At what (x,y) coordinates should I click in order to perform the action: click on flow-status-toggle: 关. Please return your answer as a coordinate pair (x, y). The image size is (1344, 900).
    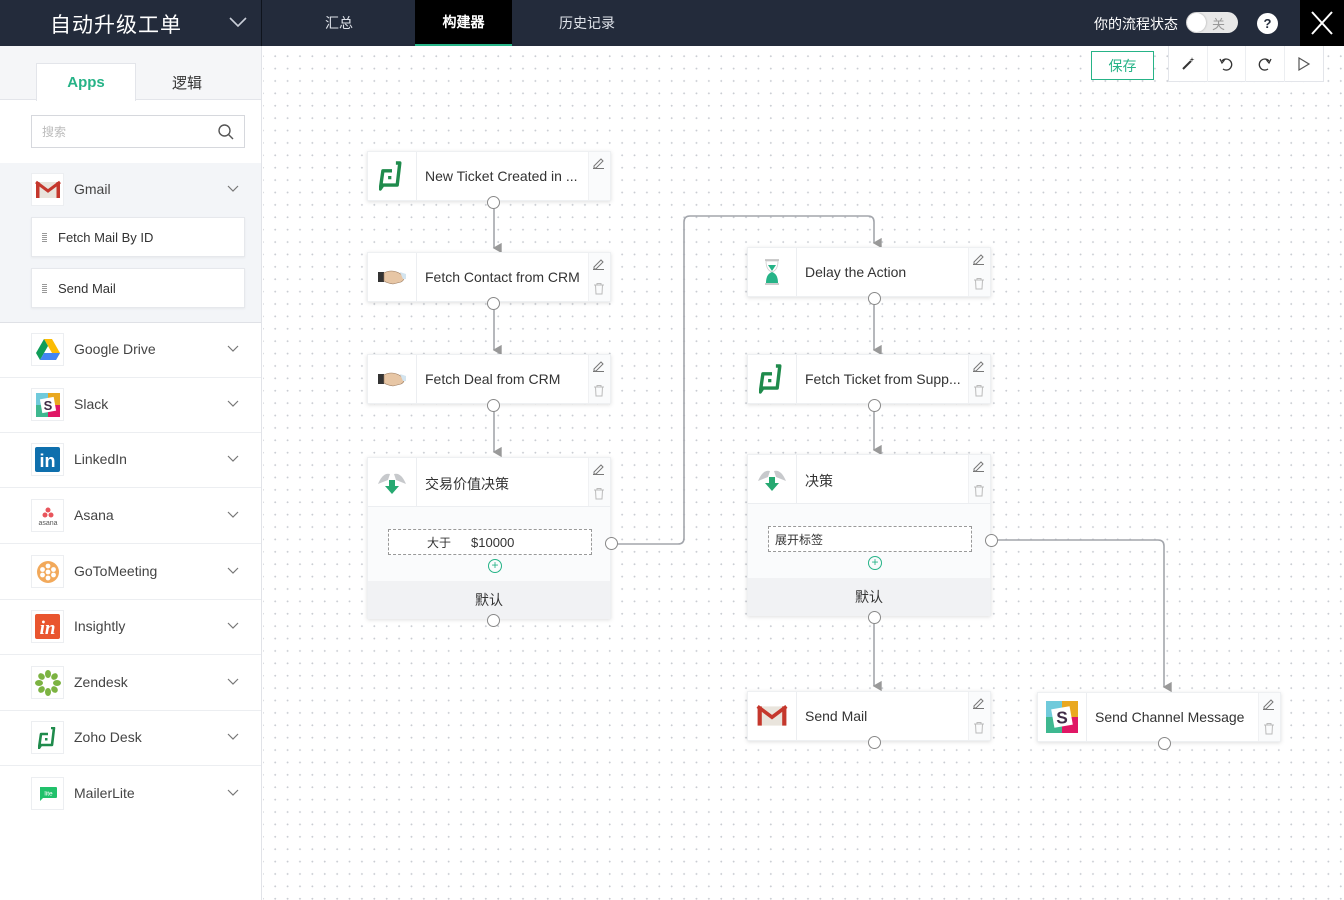
    Looking at the image, I should click on (1212, 22).